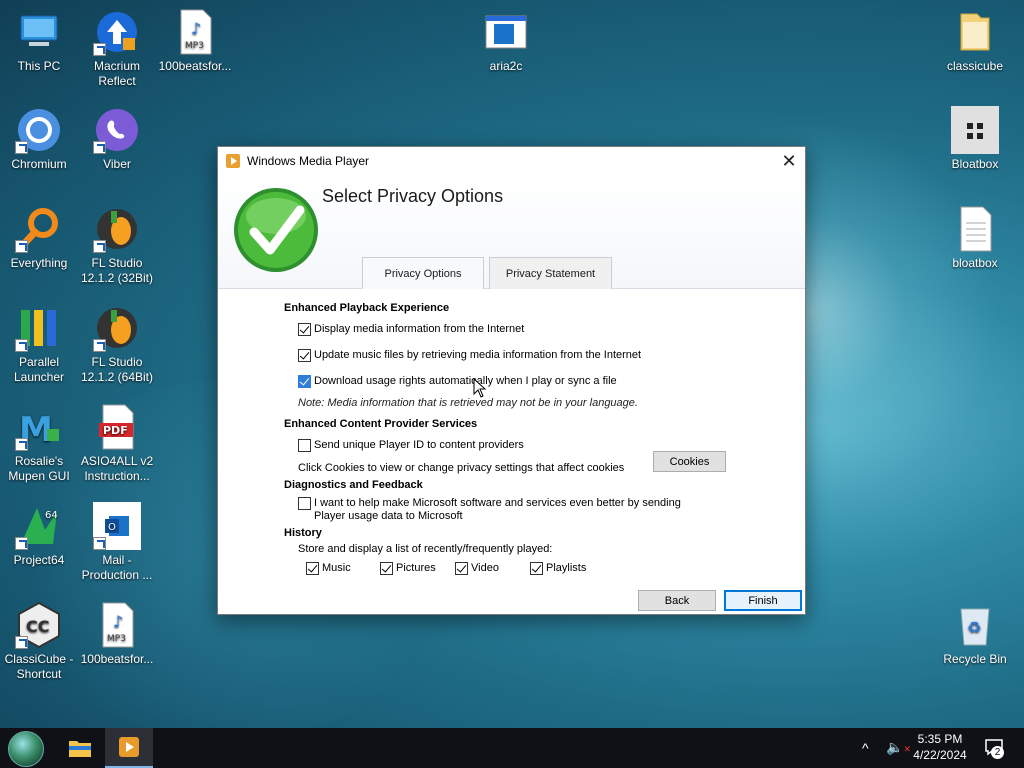 The image size is (1024, 768). I want to click on finish-button: Finish, so click(763, 600).